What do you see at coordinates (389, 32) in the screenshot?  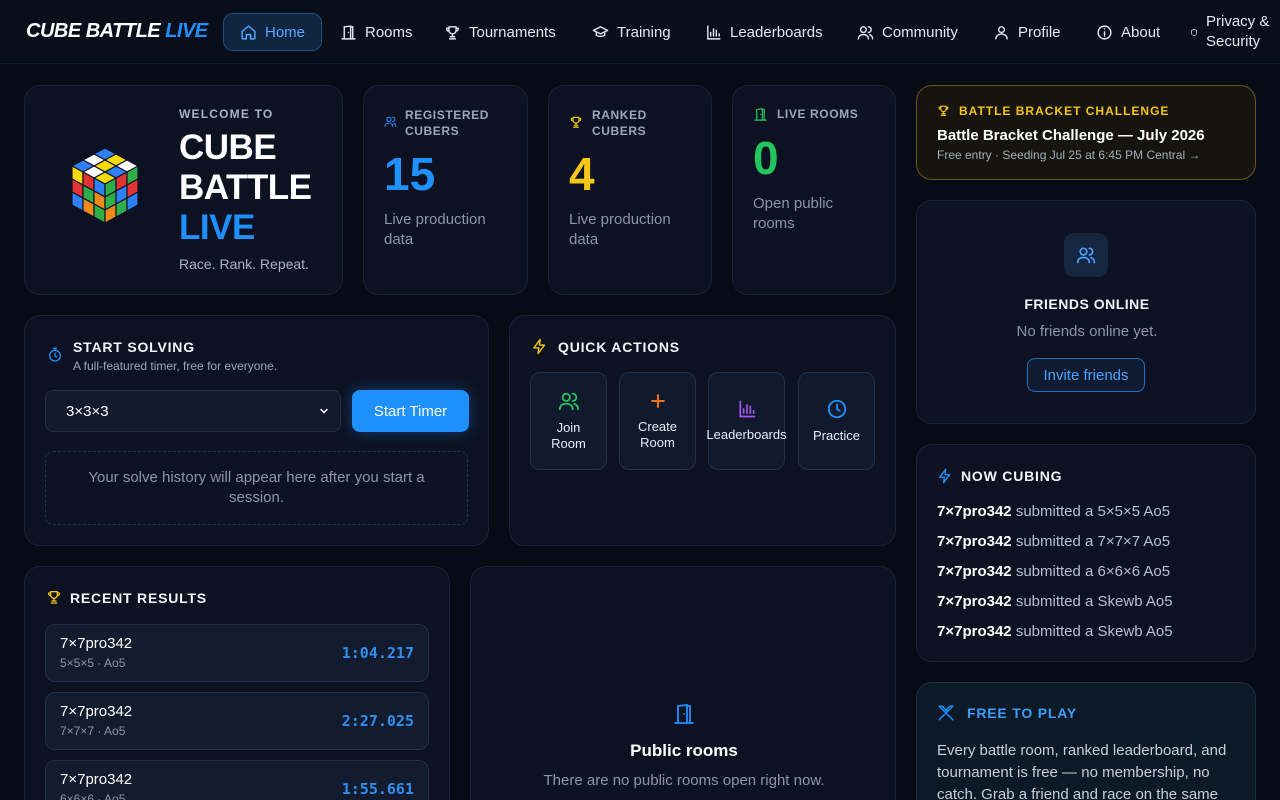 I see `nav-rooms-label: Rooms` at bounding box center [389, 32].